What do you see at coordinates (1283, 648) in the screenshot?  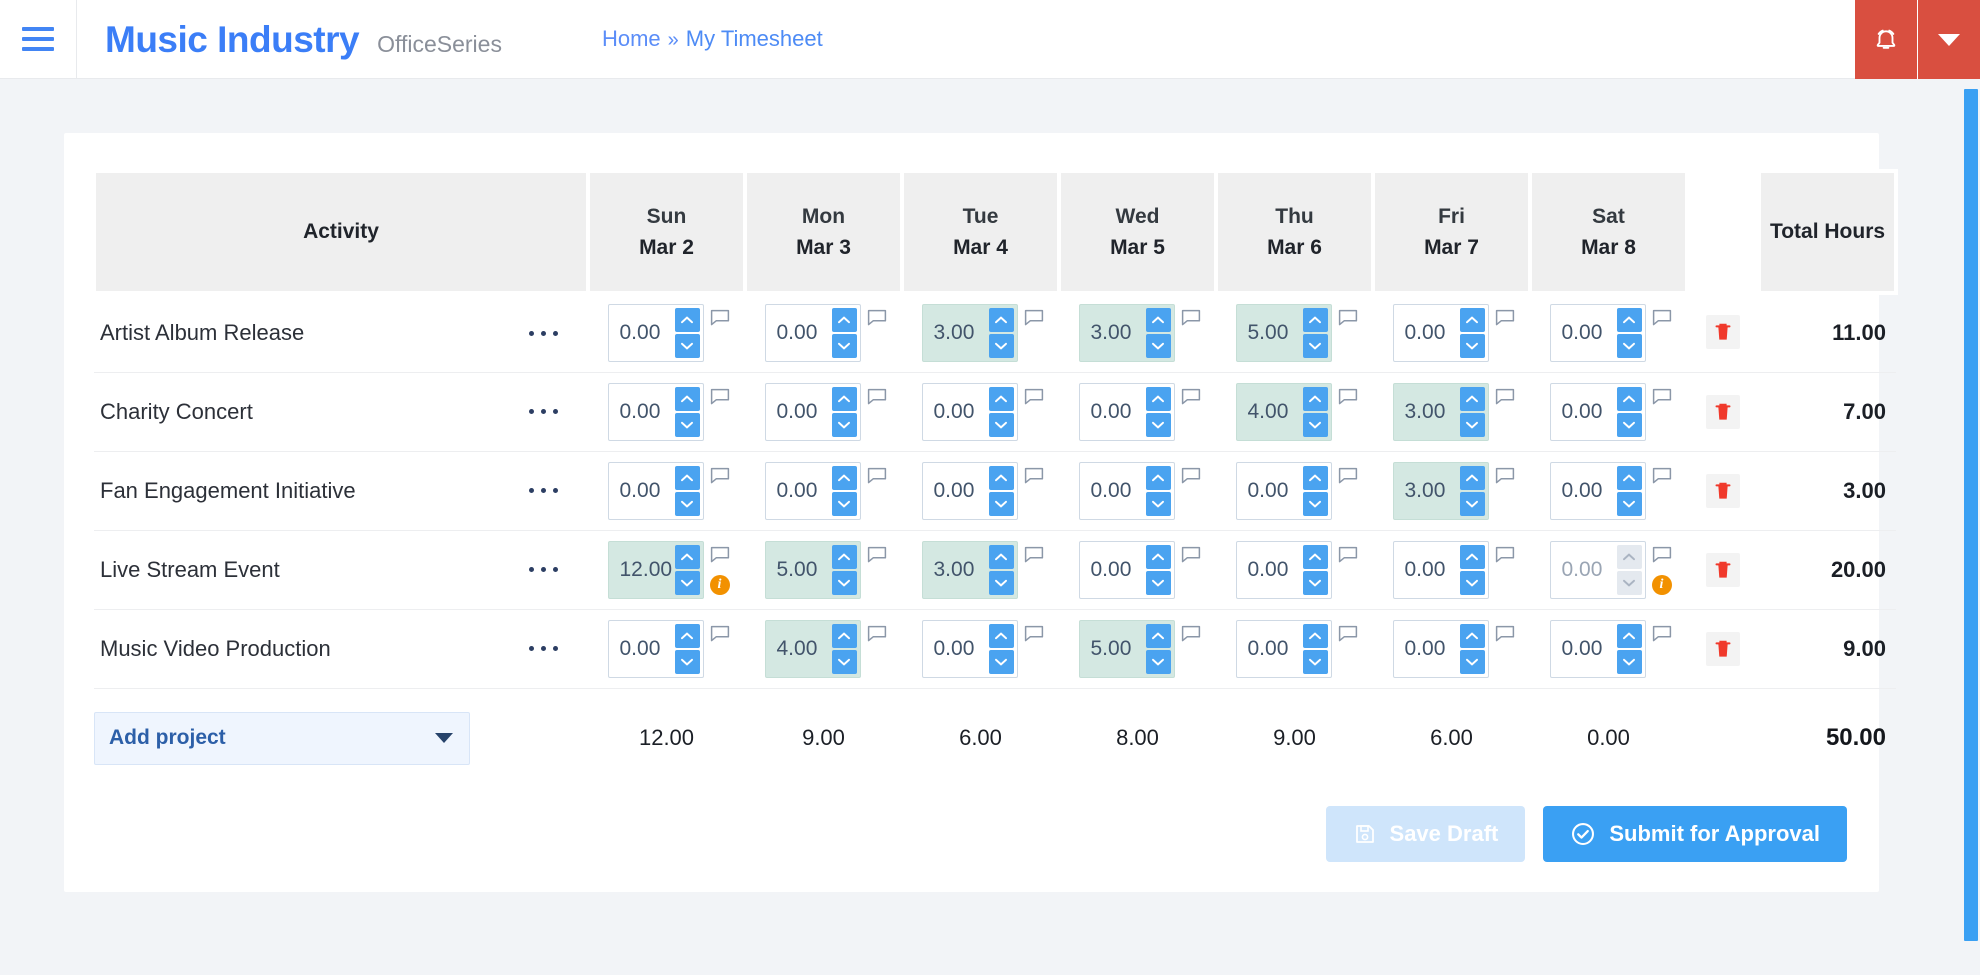 I see `hour-input-4-4: 0.00` at bounding box center [1283, 648].